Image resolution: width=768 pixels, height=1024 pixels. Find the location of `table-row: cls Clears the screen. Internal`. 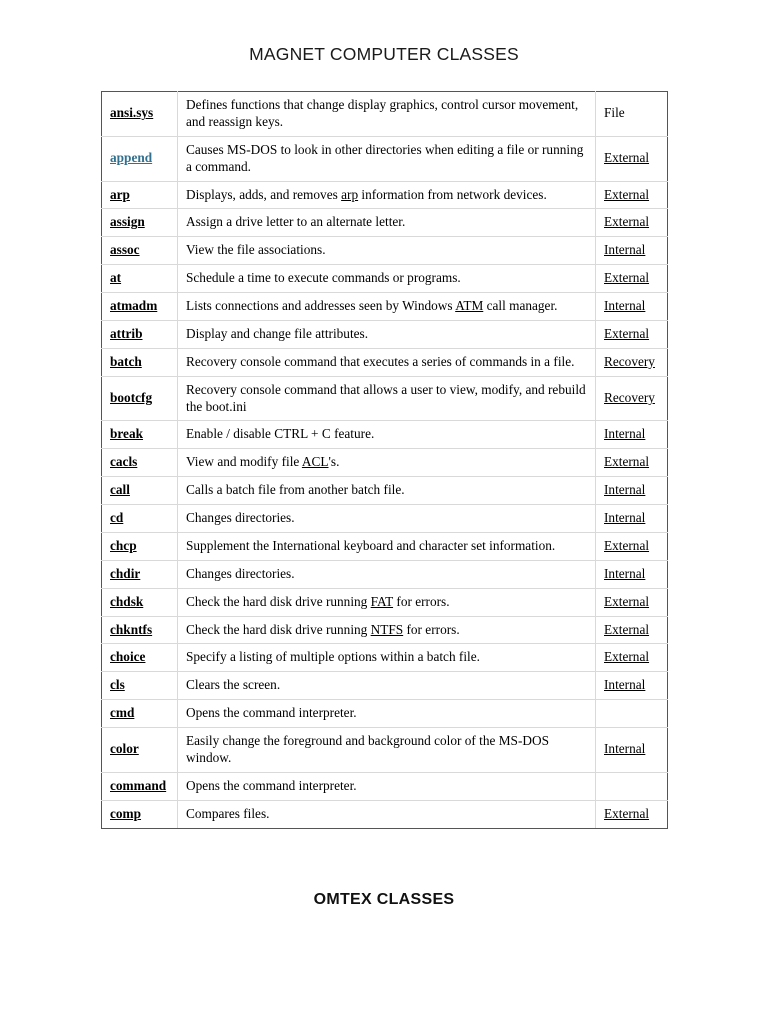

table-row: cls Clears the screen. Internal is located at coordinates (384, 686).